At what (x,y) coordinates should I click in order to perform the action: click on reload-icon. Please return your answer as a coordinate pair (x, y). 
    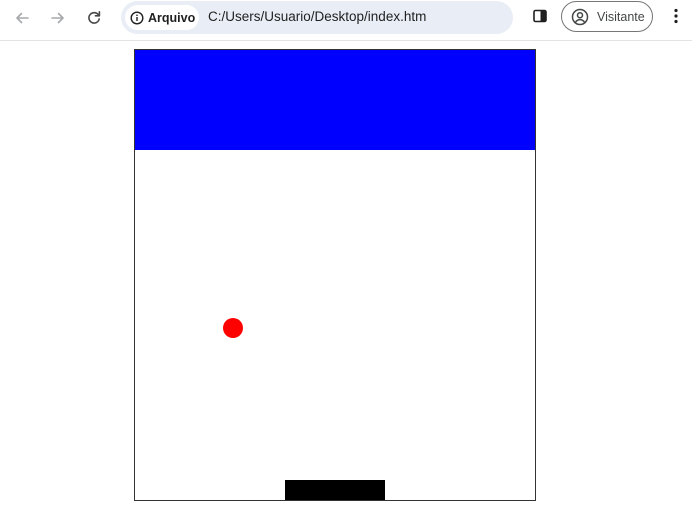
    Looking at the image, I should click on (94, 18).